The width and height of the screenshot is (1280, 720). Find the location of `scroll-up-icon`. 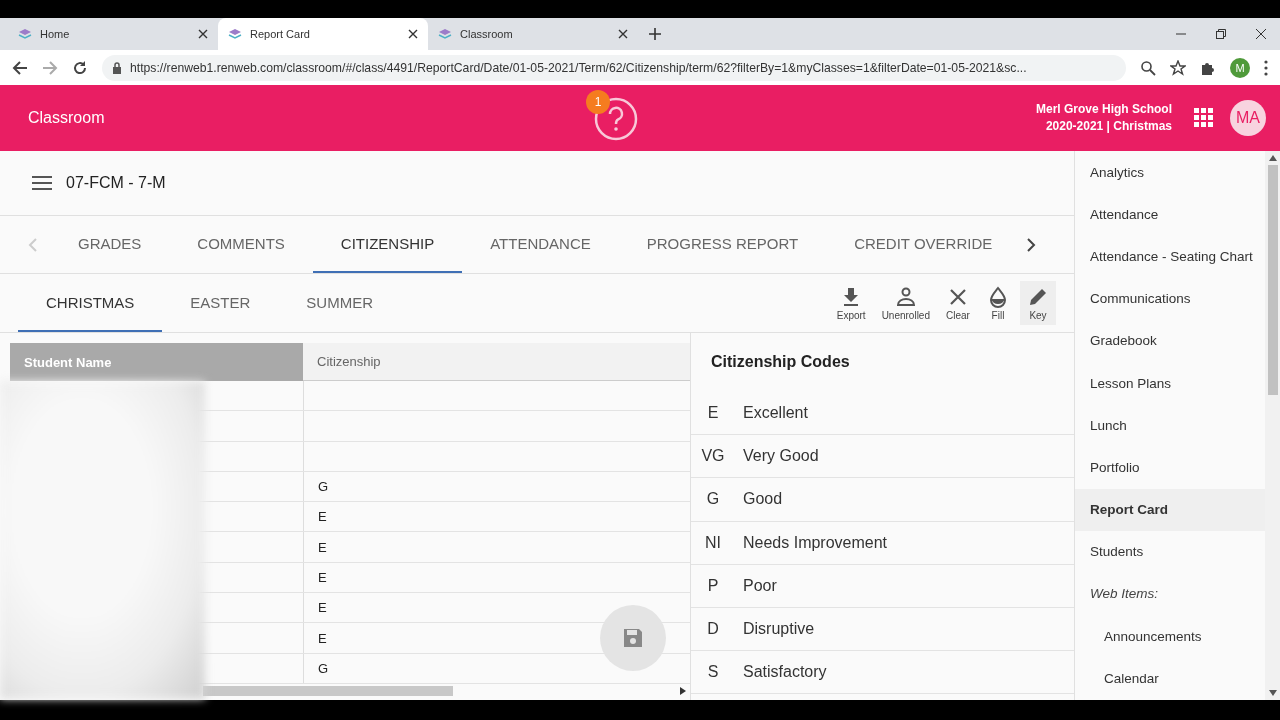

scroll-up-icon is located at coordinates (1272, 158).